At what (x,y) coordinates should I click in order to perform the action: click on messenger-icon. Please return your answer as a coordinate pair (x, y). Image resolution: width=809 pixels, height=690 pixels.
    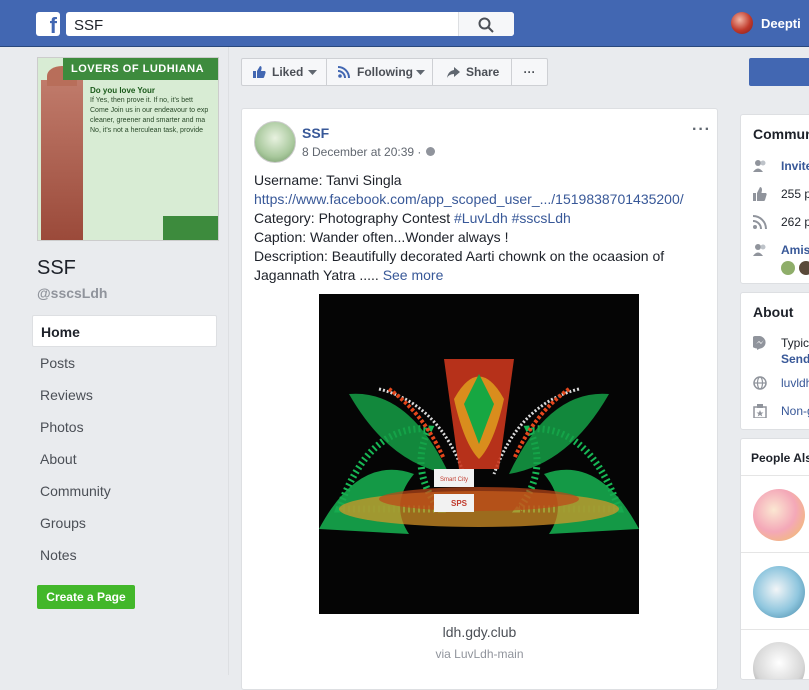
    Looking at the image, I should click on (759, 343).